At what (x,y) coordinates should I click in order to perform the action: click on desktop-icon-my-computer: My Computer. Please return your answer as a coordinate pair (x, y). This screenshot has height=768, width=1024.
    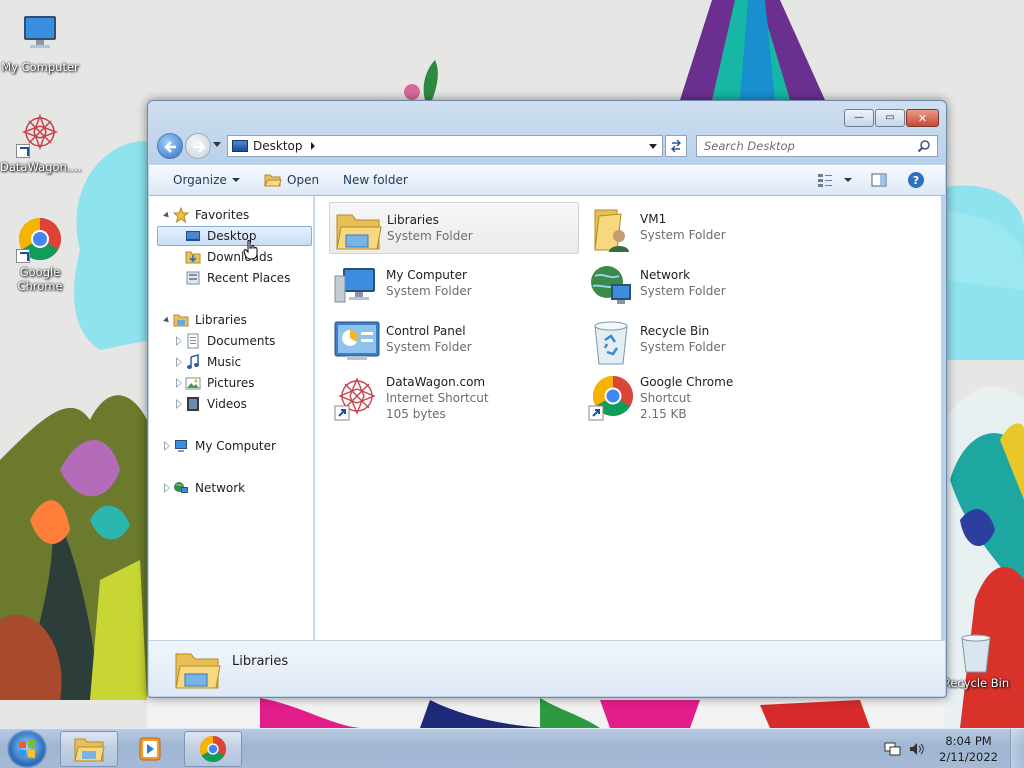
    Looking at the image, I should click on (40, 42).